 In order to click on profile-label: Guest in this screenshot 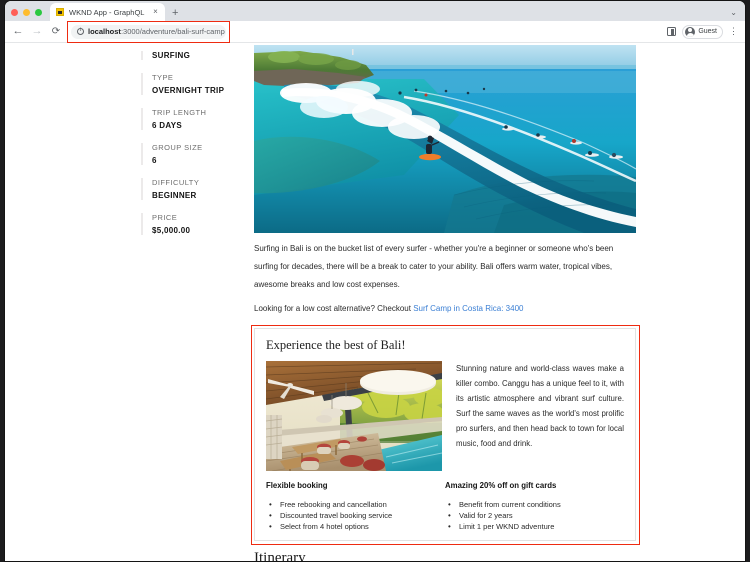, I will do `click(707, 31)`.